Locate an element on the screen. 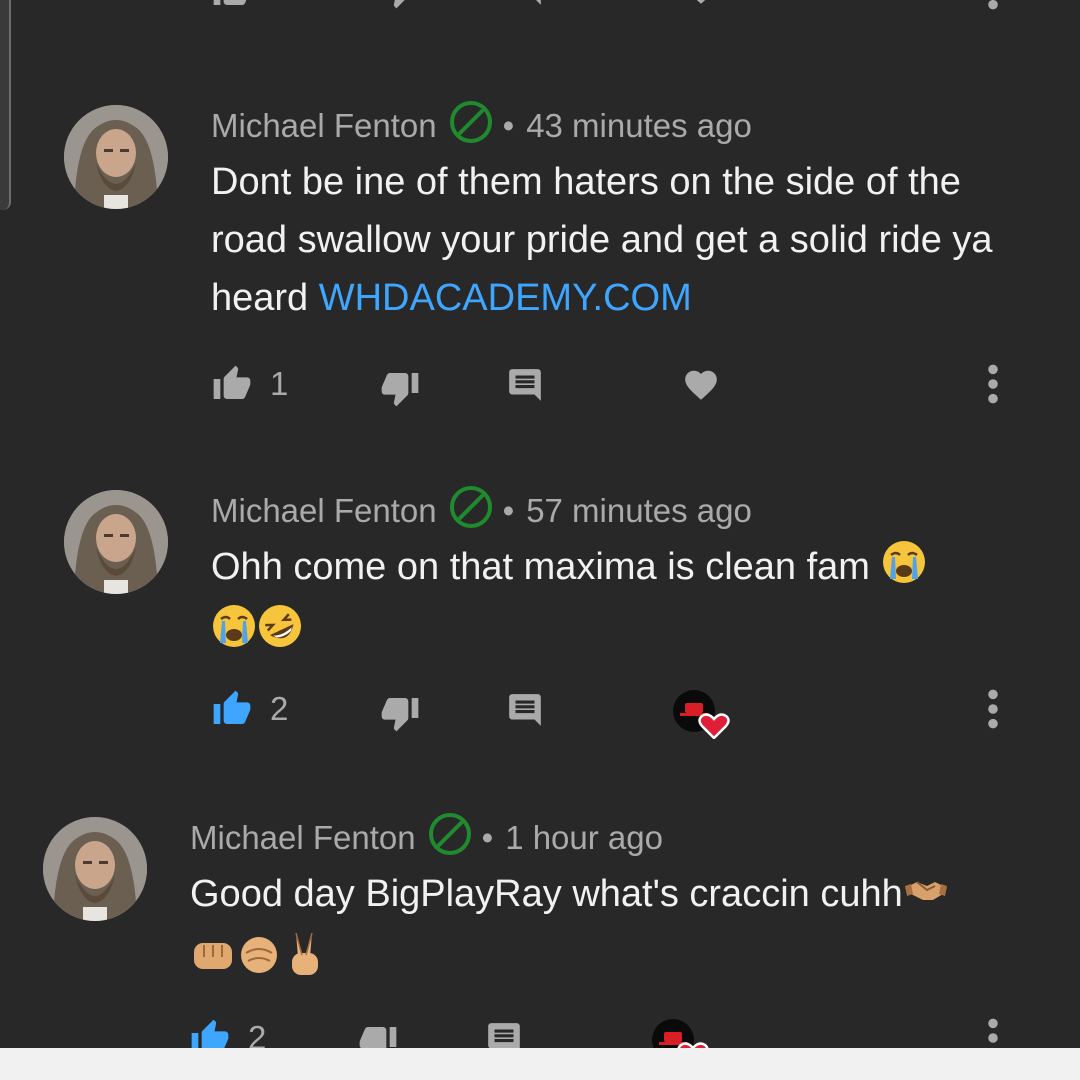 This screenshot has width=1080, height=1080. like-count: 1 is located at coordinates (279, 383).